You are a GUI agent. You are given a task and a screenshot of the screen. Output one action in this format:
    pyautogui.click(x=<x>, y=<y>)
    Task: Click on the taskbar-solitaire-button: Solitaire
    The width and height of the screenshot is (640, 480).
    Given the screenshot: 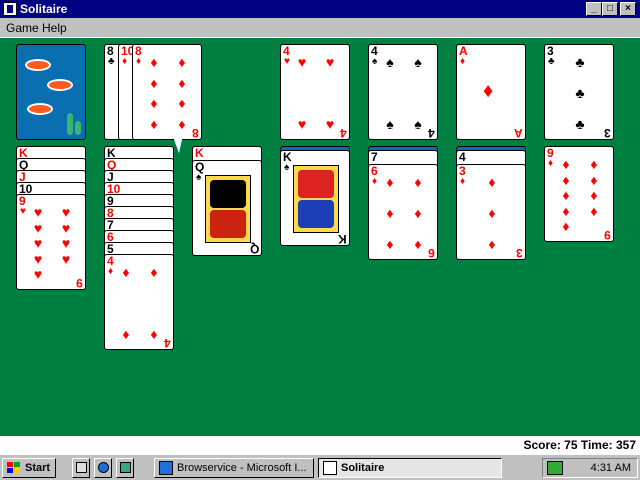 What is the action you would take?
    pyautogui.click(x=410, y=468)
    